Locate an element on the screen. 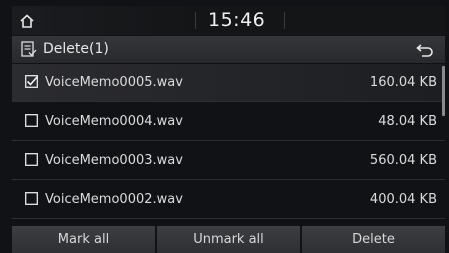  unmark-all-button: Unmark all is located at coordinates (228, 239).